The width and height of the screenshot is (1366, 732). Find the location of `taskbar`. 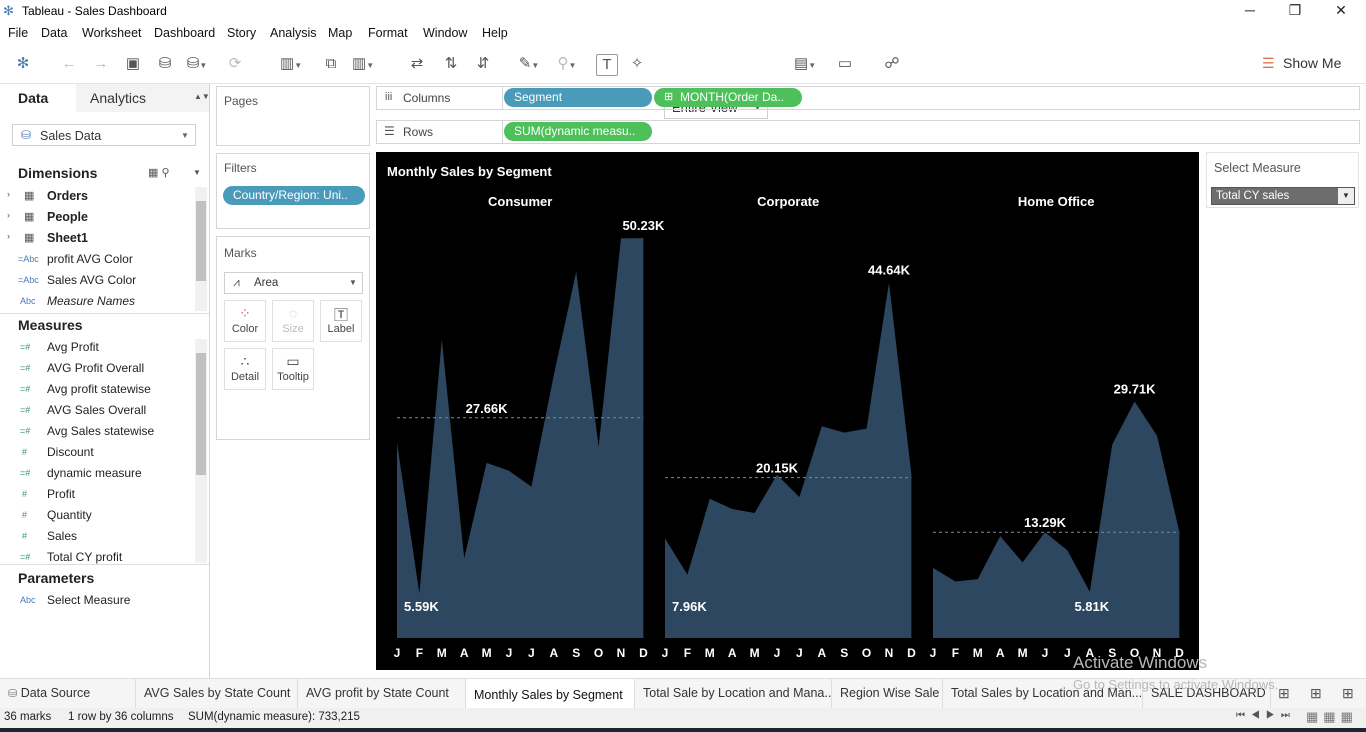

taskbar is located at coordinates (683, 730).